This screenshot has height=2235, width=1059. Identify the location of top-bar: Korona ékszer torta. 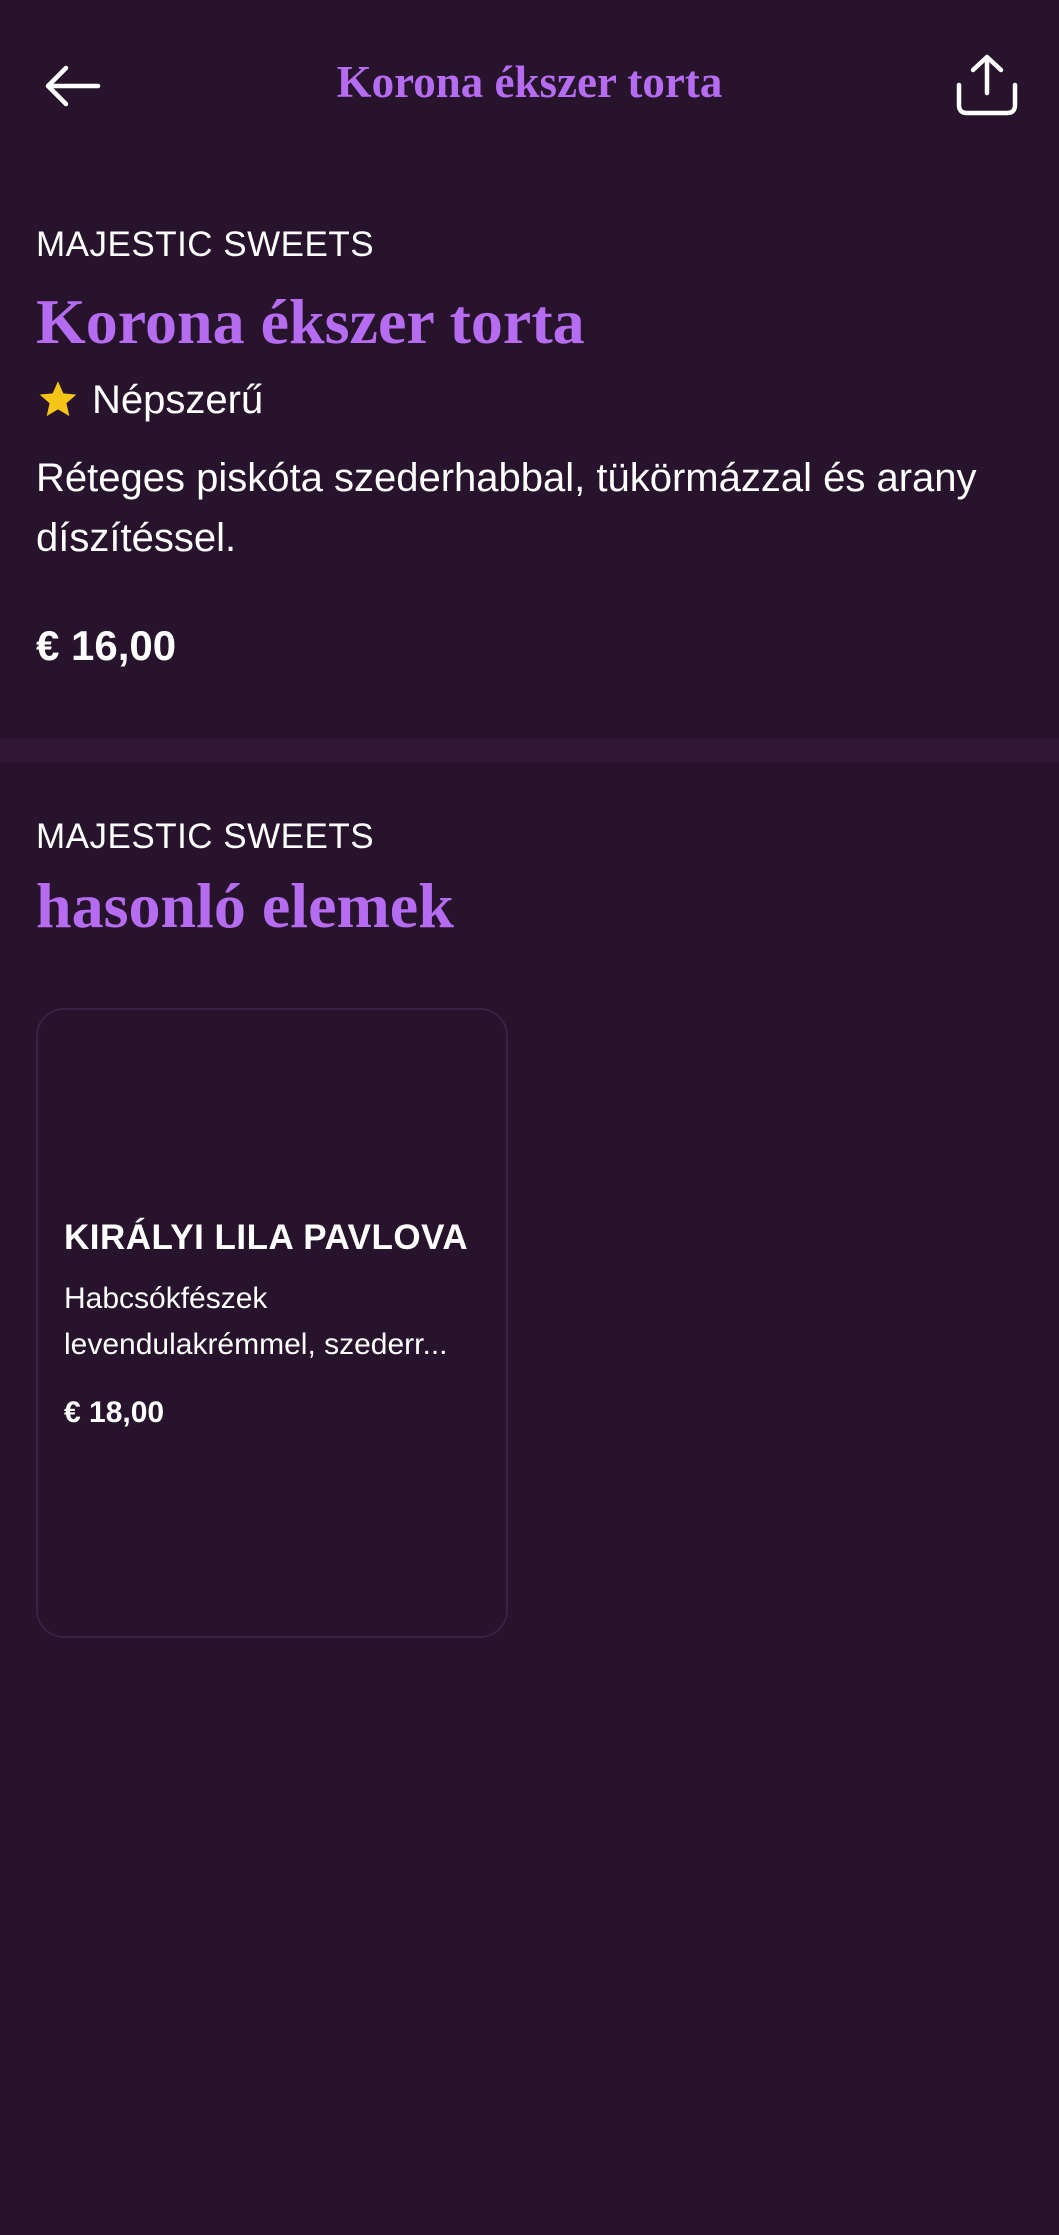
(529, 84).